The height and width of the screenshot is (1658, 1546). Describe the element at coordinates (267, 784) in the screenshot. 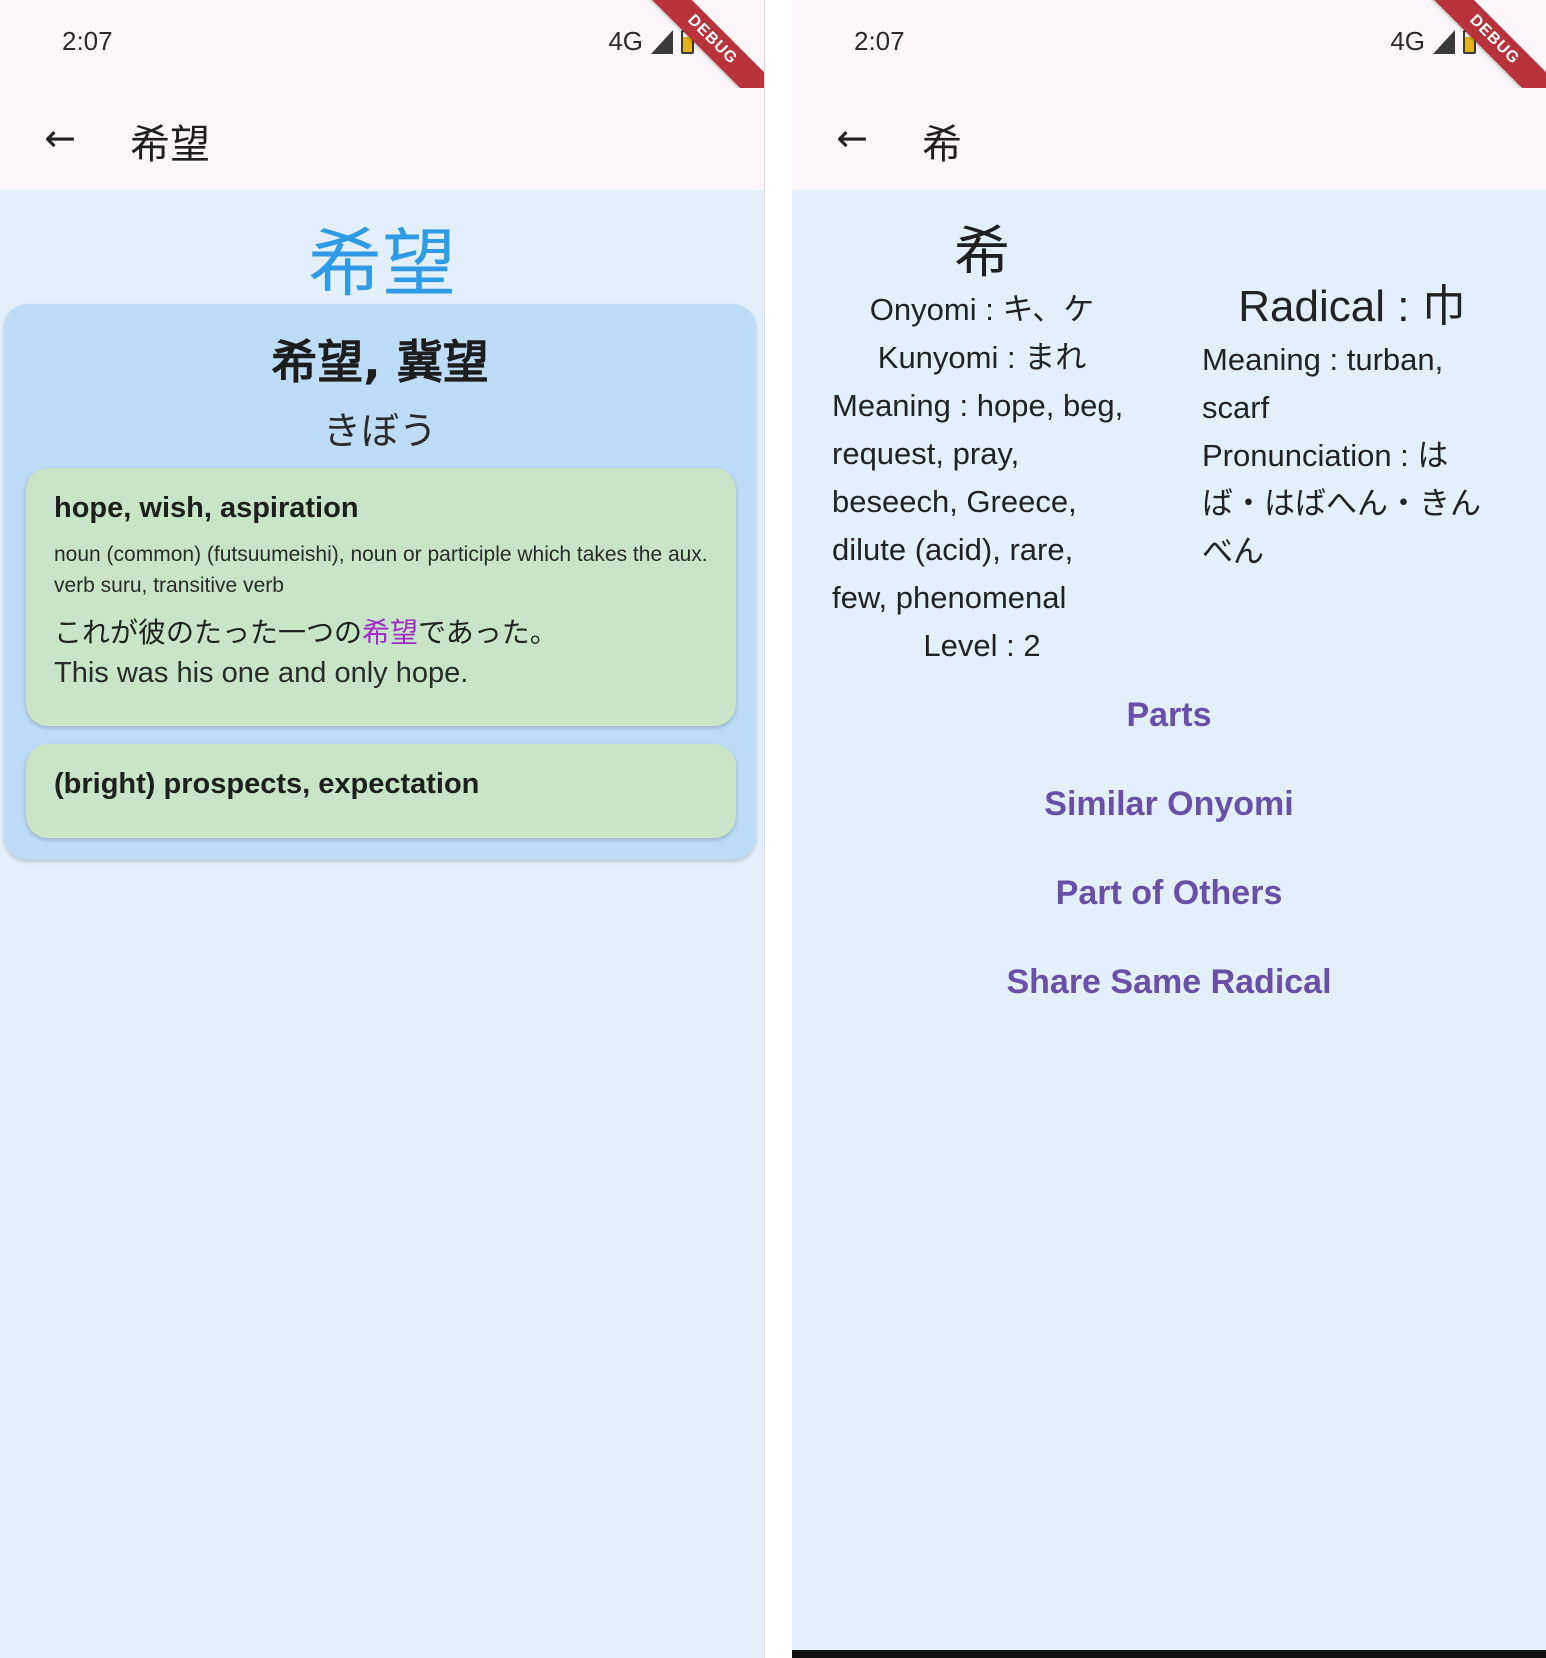

I see `sense-gloss: (bright) prospects, expectation` at that location.